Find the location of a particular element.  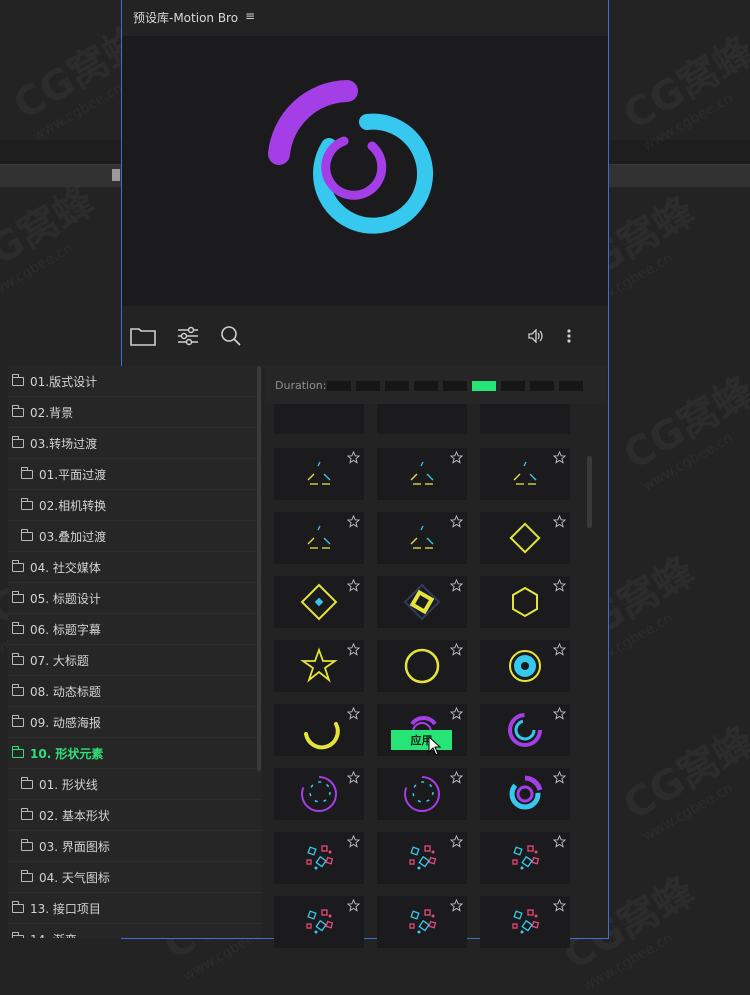

tree-item: 08. 动态标题 is located at coordinates (135, 691).